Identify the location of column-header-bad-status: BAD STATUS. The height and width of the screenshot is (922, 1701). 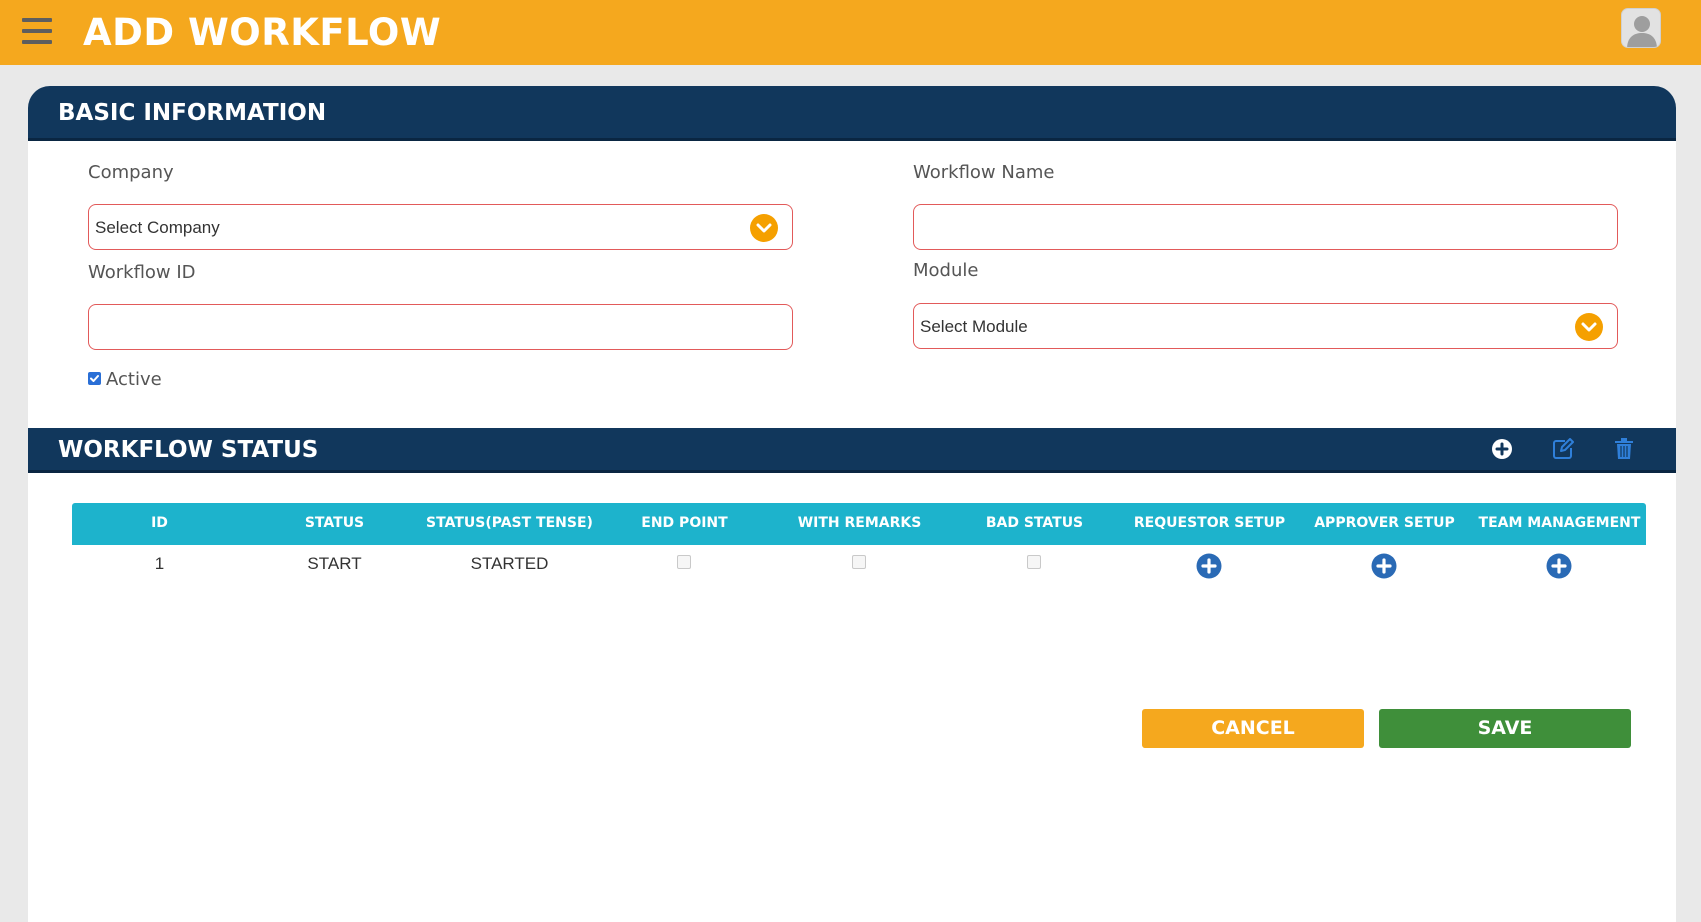
(1034, 523).